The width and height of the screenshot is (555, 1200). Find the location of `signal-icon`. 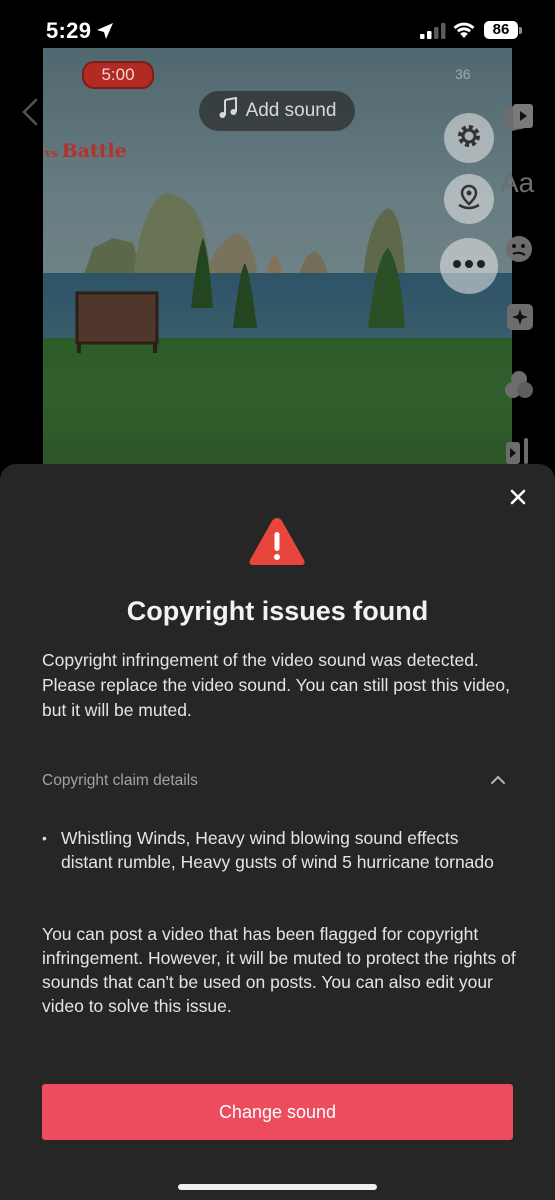

signal-icon is located at coordinates (433, 31).